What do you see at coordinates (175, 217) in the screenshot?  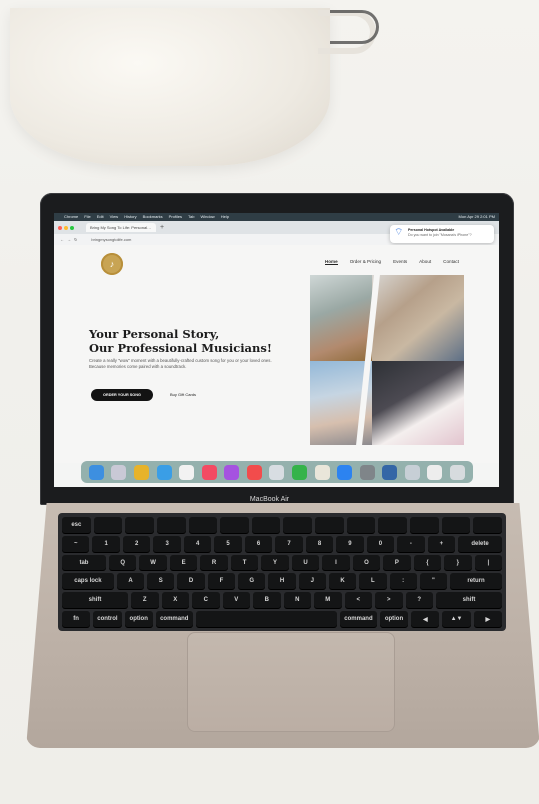 I see `menu-item-profiles: Profiles` at bounding box center [175, 217].